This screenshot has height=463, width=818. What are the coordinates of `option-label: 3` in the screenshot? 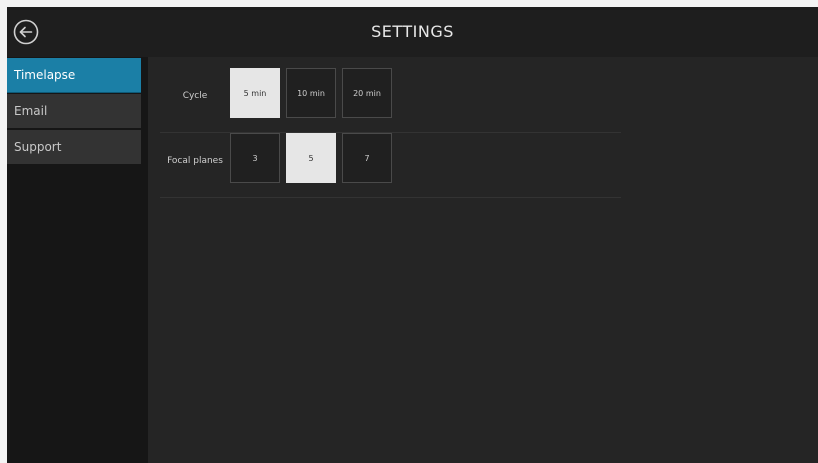 It's located at (255, 158).